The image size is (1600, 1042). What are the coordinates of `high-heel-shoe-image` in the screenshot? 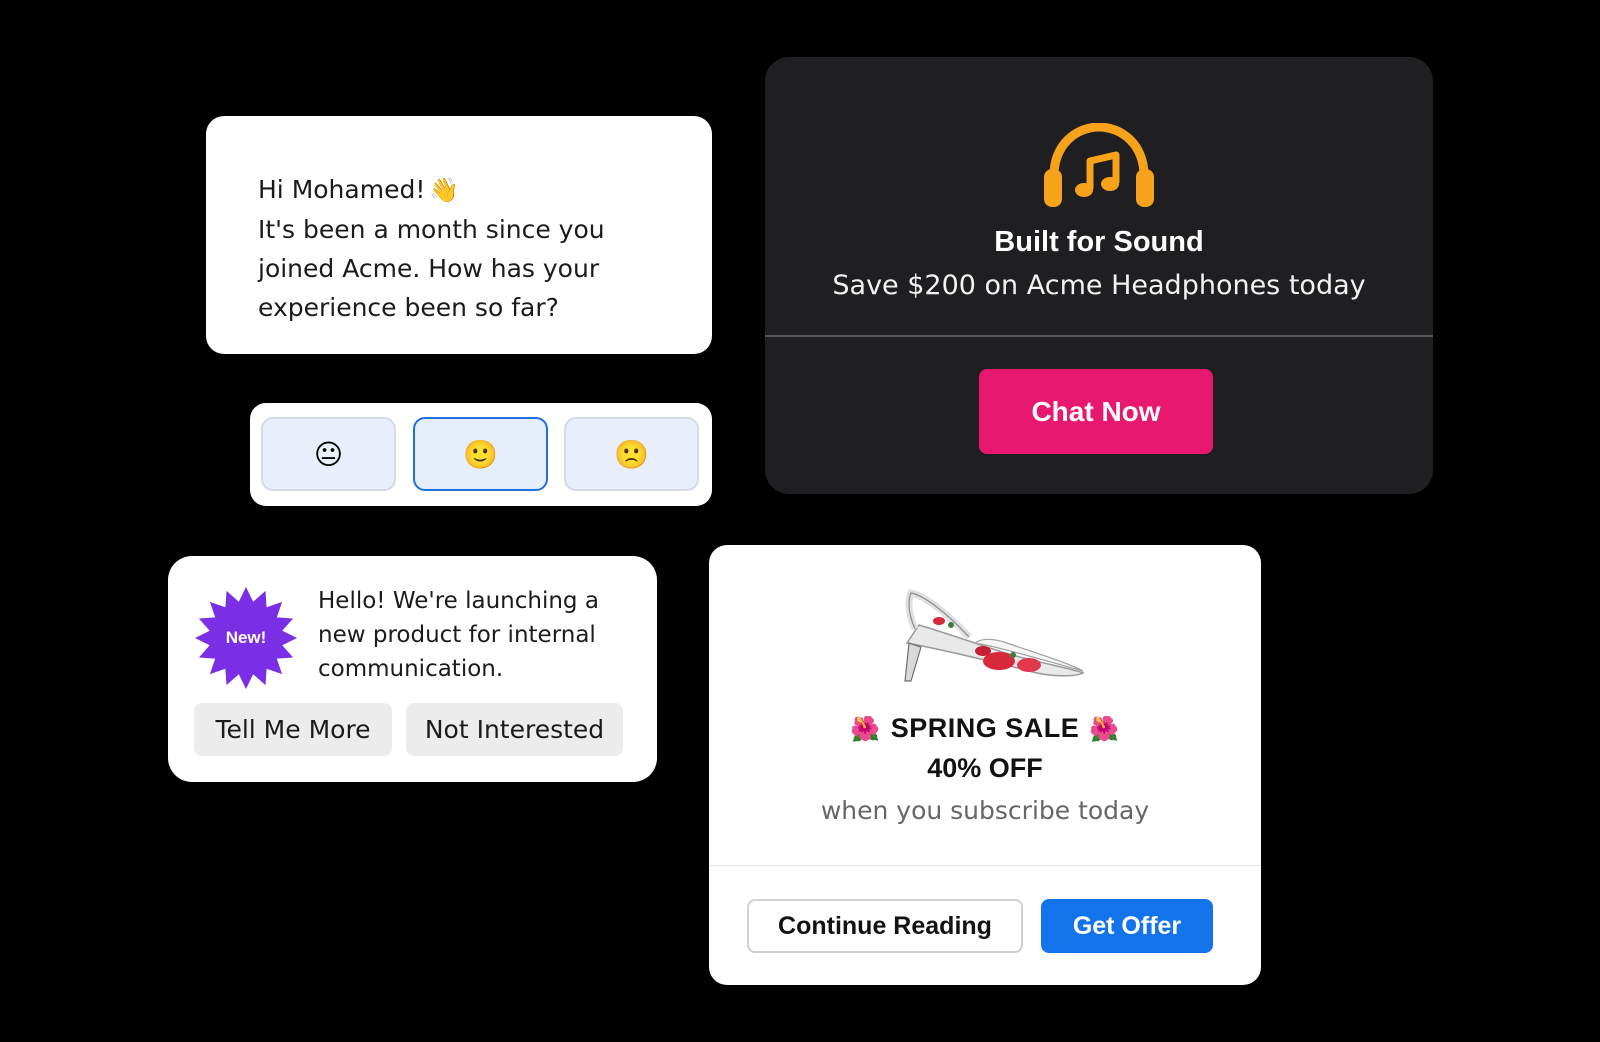 It's located at (994, 635).